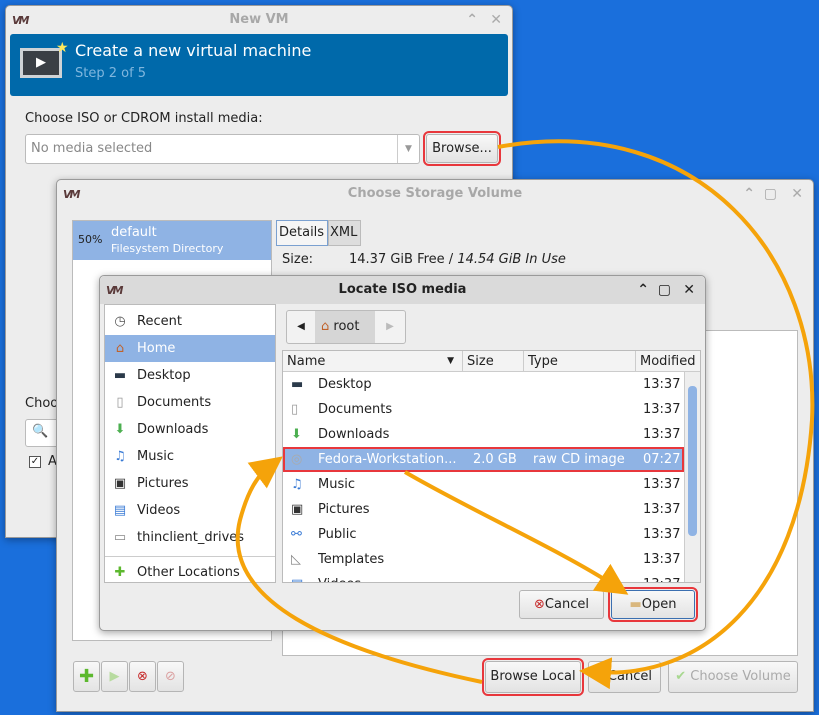 The height and width of the screenshot is (715, 819). Describe the element at coordinates (516, 532) in the screenshot. I see `arrow-file-to-open` at that location.